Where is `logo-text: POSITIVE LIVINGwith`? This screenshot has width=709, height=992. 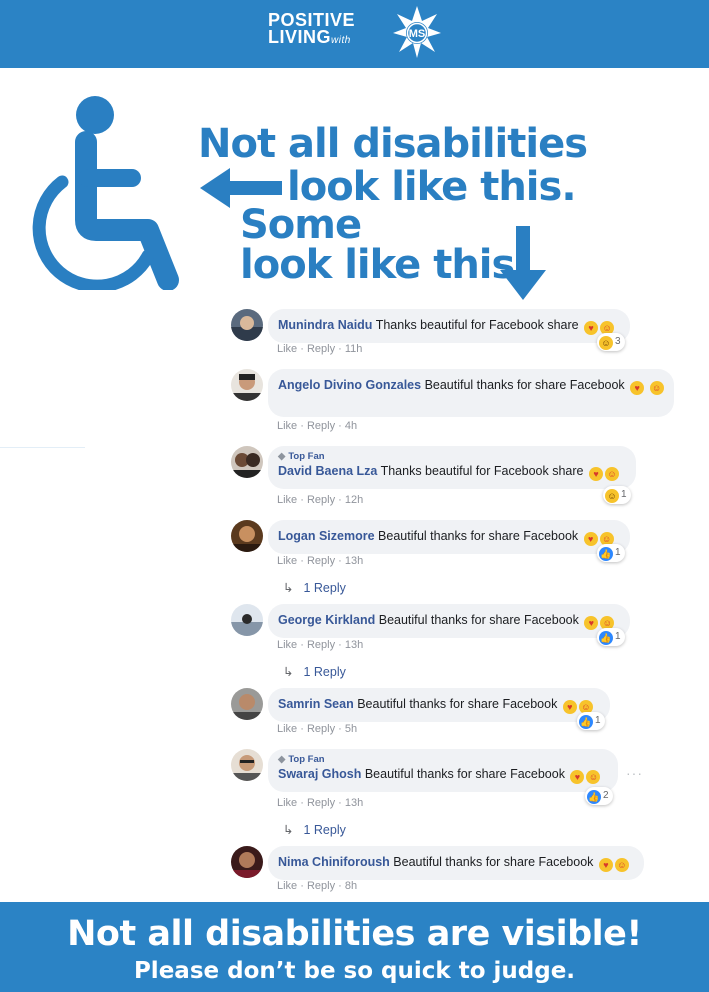
logo-text: POSITIVE LIVINGwith is located at coordinates (311, 30).